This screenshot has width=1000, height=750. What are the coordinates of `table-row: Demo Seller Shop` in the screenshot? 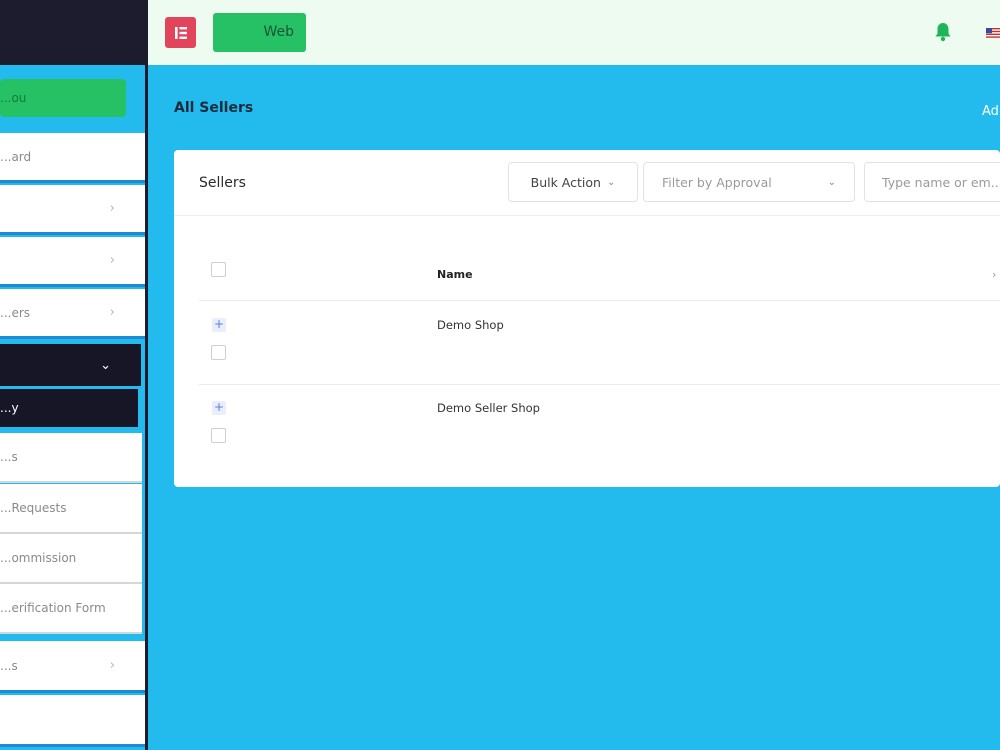 It's located at (488, 408).